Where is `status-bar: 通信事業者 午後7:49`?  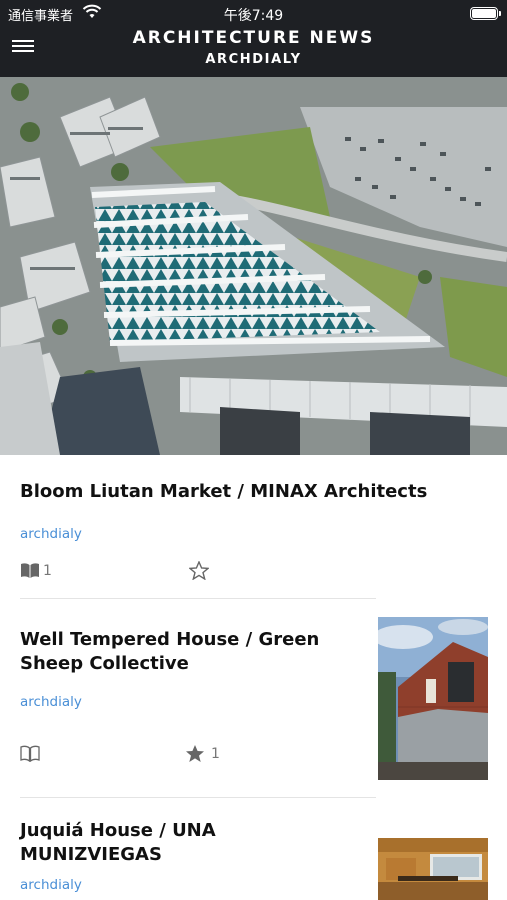 status-bar: 通信事業者 午後7:49 is located at coordinates (253, 14).